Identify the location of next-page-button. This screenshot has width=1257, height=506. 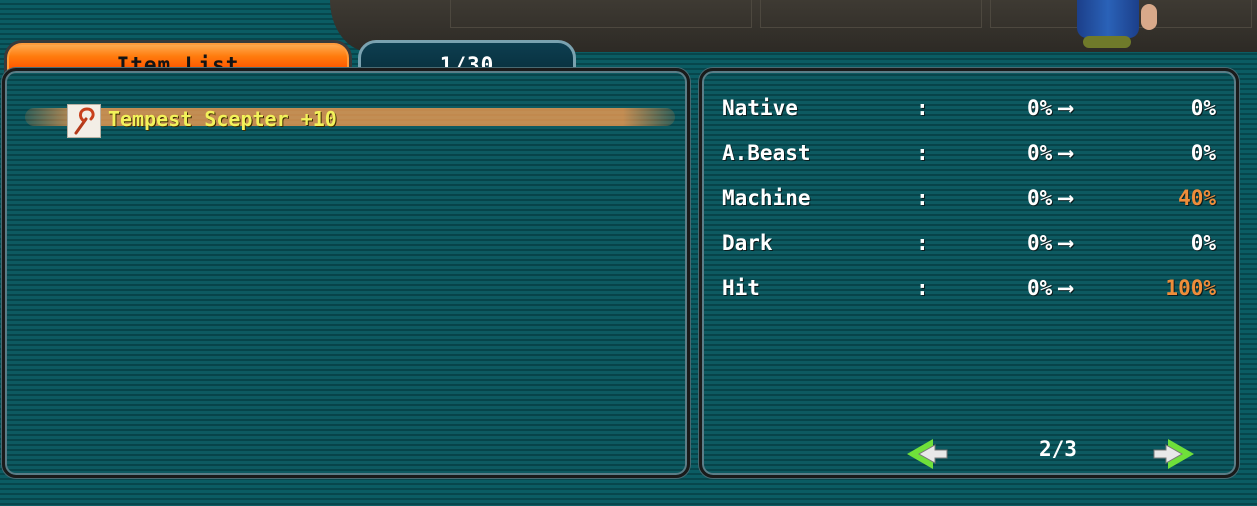
(1173, 454).